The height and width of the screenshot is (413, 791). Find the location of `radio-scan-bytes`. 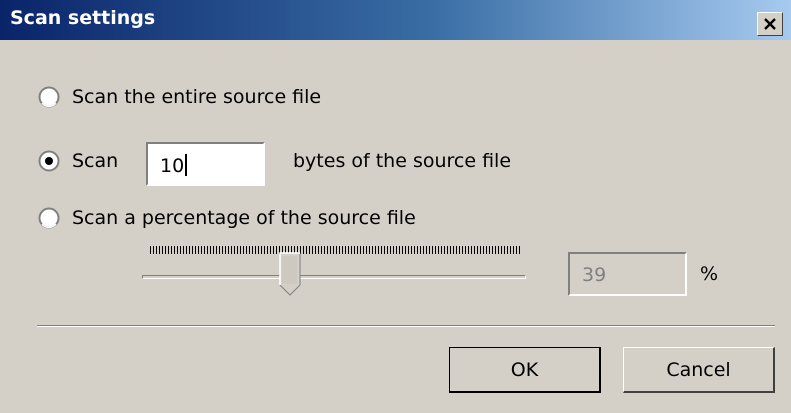

radio-scan-bytes is located at coordinates (49, 161).